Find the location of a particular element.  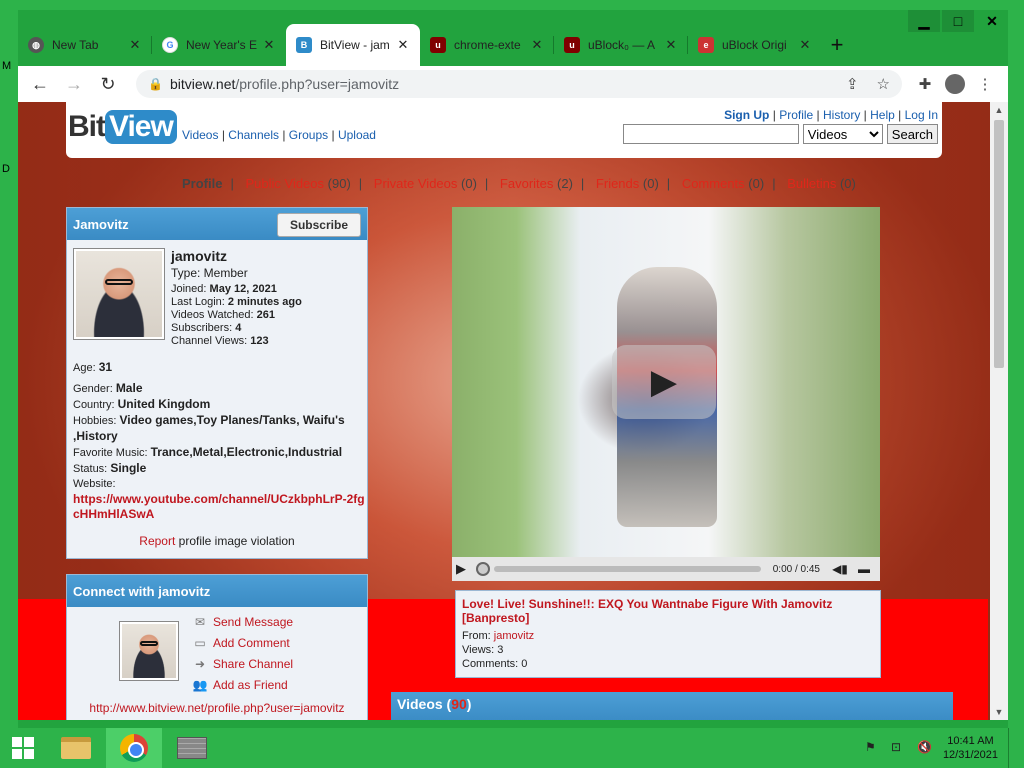

tab-title: BitView - jam is located at coordinates (355, 45).